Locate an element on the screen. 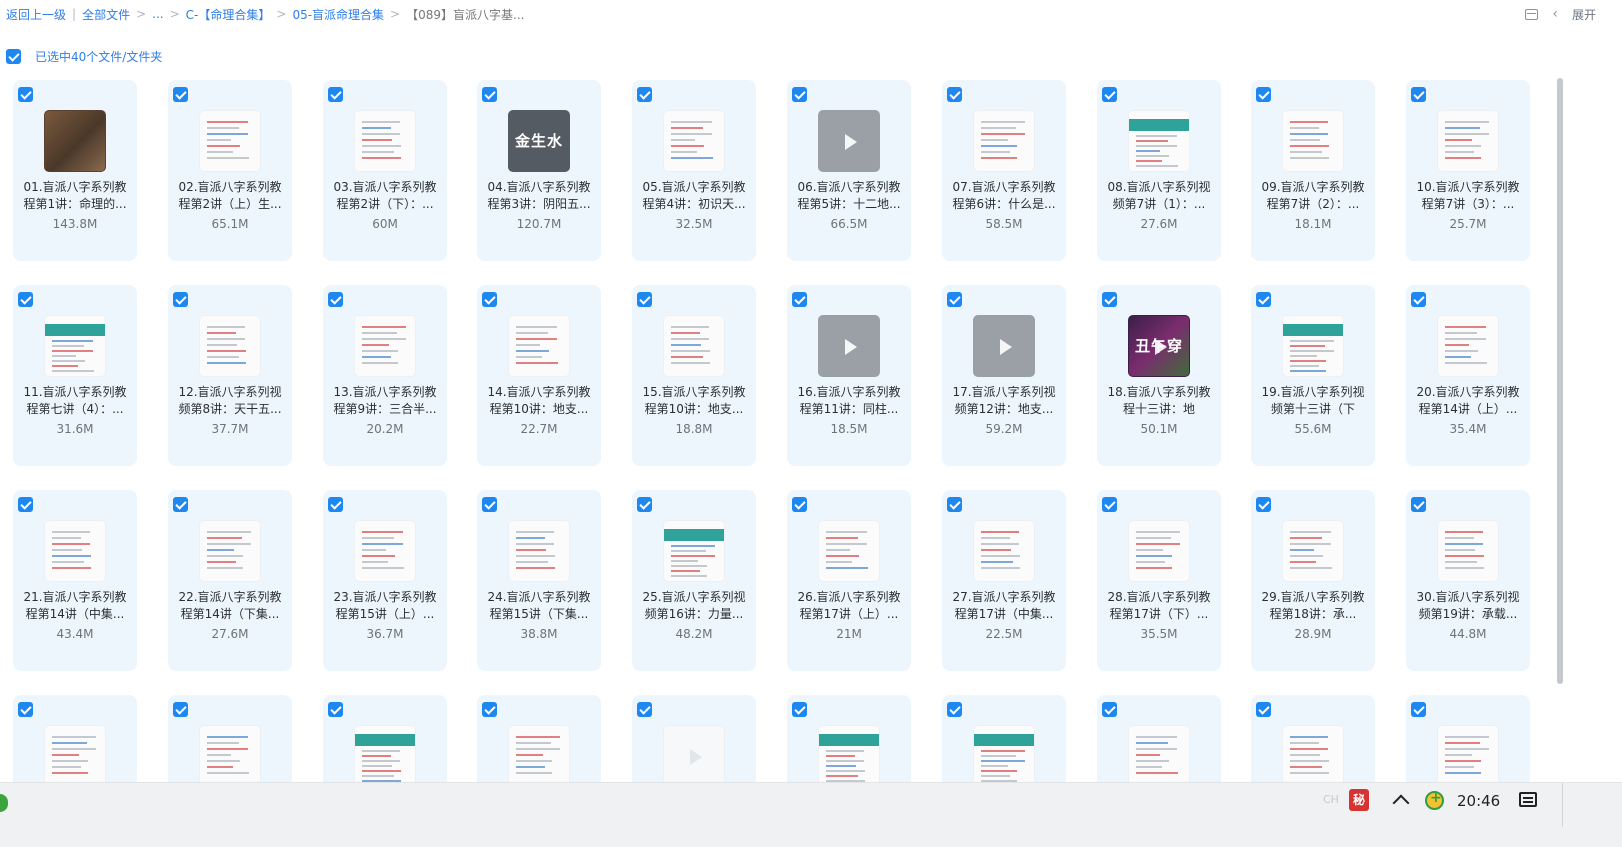 The image size is (1622, 847). file-tile: 07.盲派八字系列教程第6讲：什么是... 58.5M is located at coordinates (1004, 170).